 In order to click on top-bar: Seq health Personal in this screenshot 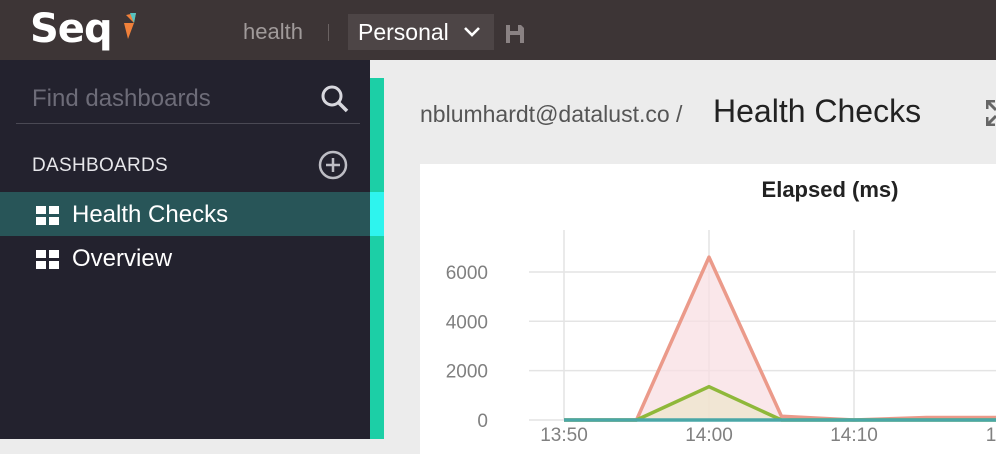, I will do `click(498, 30)`.